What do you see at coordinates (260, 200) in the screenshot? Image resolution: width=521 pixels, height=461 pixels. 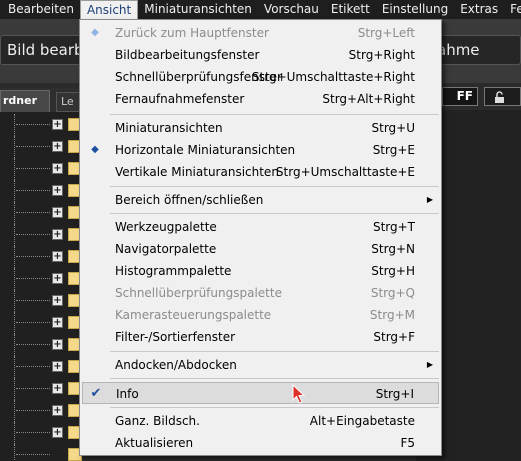 I see `menu-item-toggle-area: Bereich öffnen/schließen ▶` at bounding box center [260, 200].